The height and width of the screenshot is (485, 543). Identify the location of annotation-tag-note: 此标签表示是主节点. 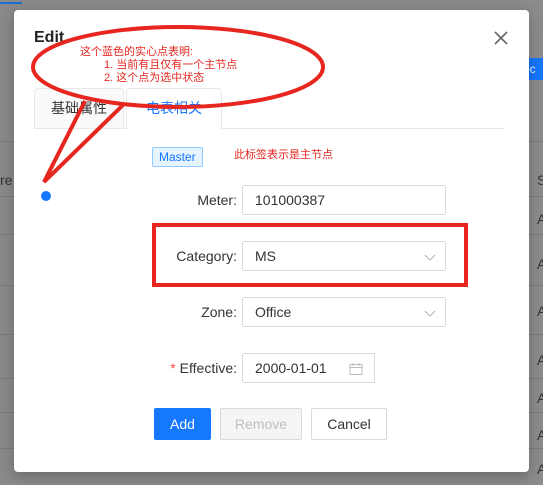
(283, 155).